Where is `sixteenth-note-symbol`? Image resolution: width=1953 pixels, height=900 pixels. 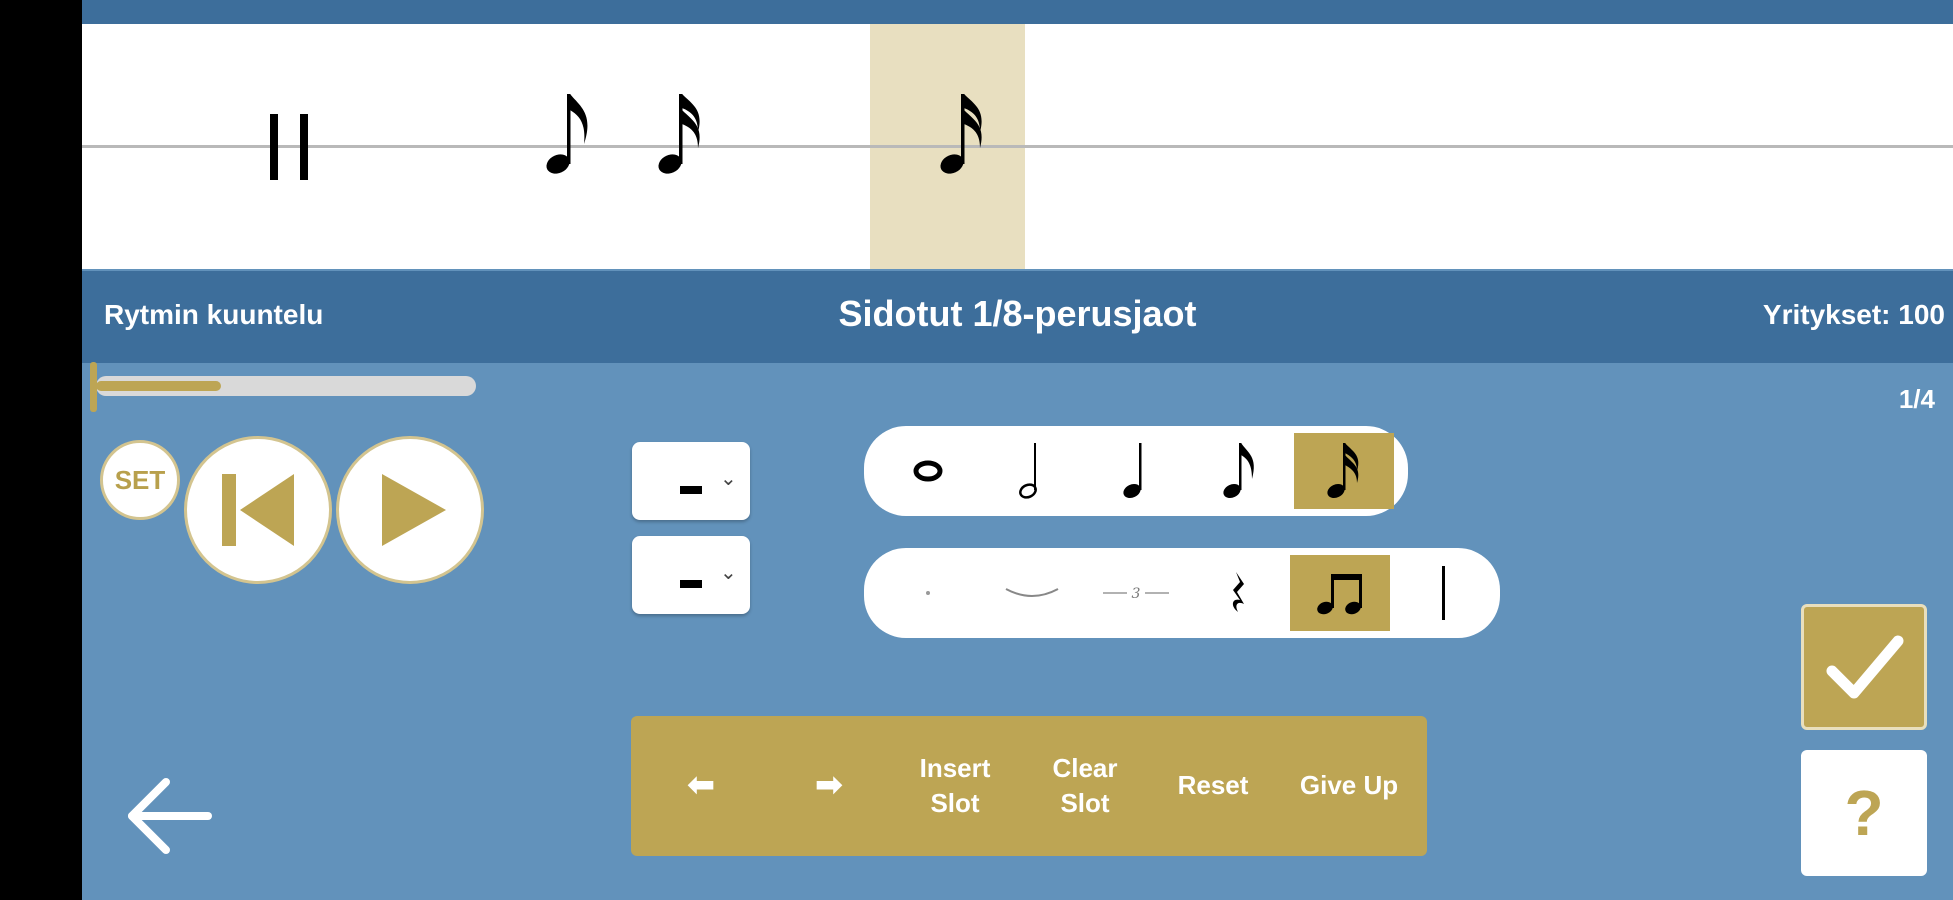 sixteenth-note-symbol is located at coordinates (682, 129).